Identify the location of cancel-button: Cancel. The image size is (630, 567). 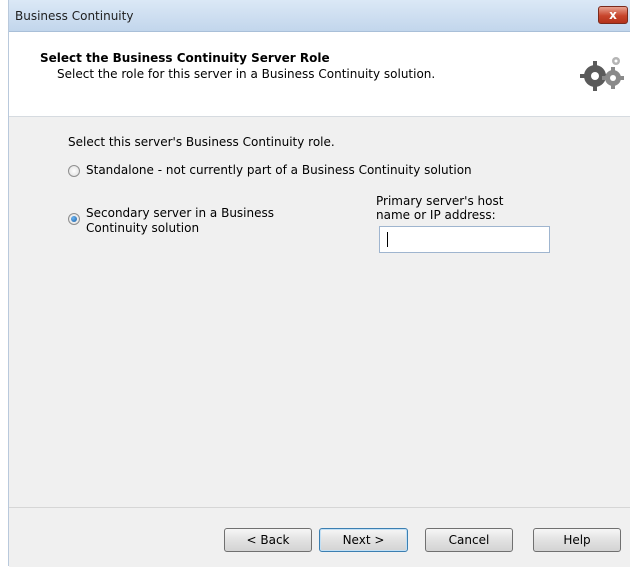
(469, 540).